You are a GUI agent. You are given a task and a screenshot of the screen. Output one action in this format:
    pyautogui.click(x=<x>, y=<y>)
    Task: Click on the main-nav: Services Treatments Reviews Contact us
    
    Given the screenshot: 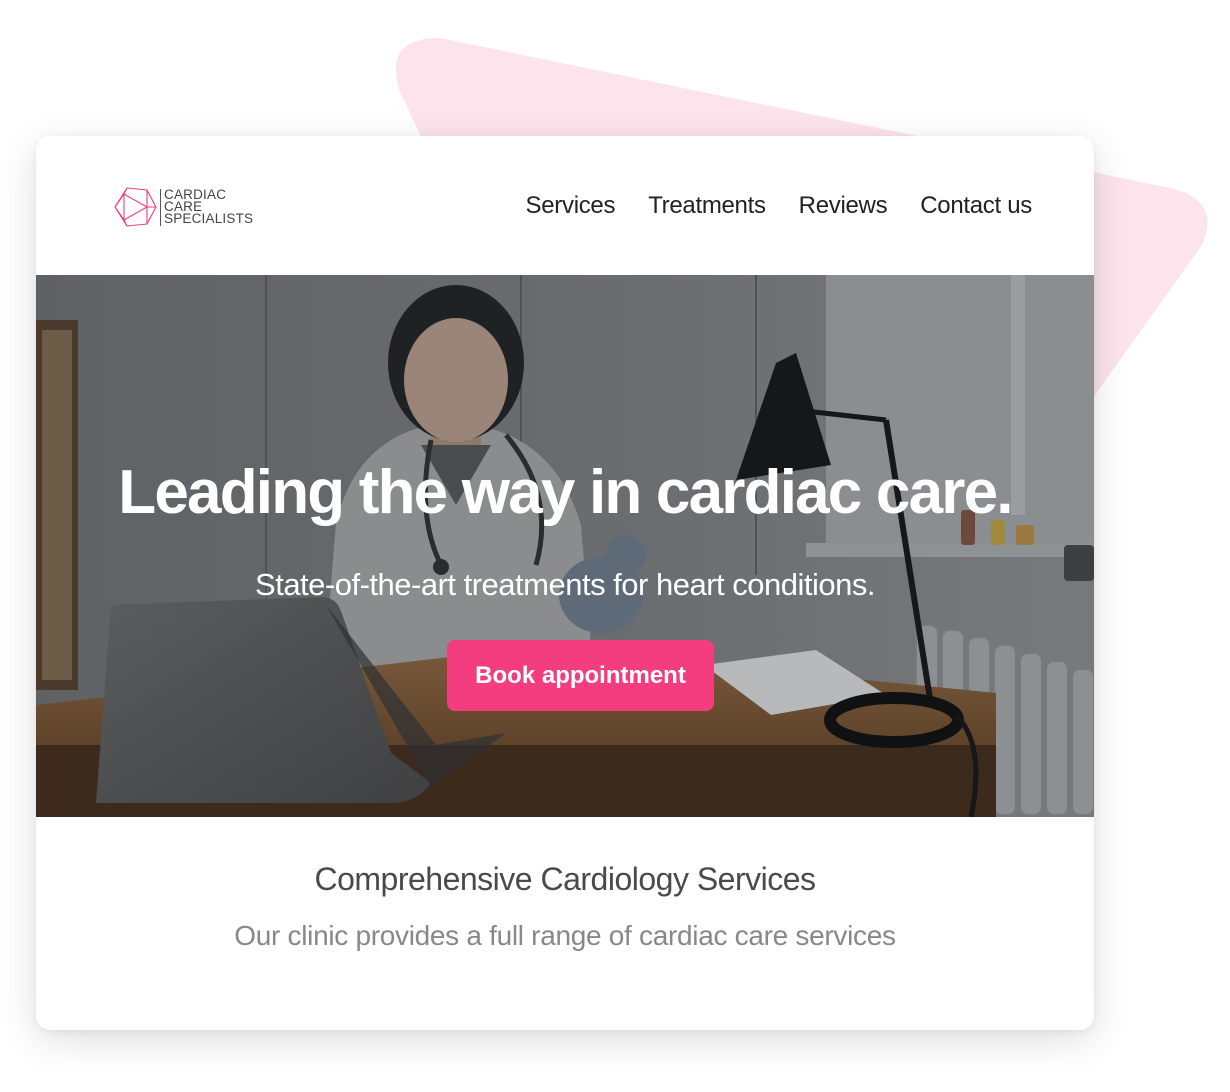 What is the action you would take?
    pyautogui.click(x=779, y=206)
    